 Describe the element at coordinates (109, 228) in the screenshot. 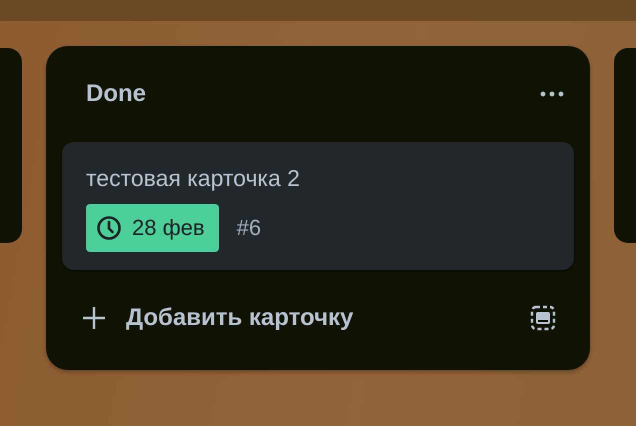

I see `clock-icon` at that location.